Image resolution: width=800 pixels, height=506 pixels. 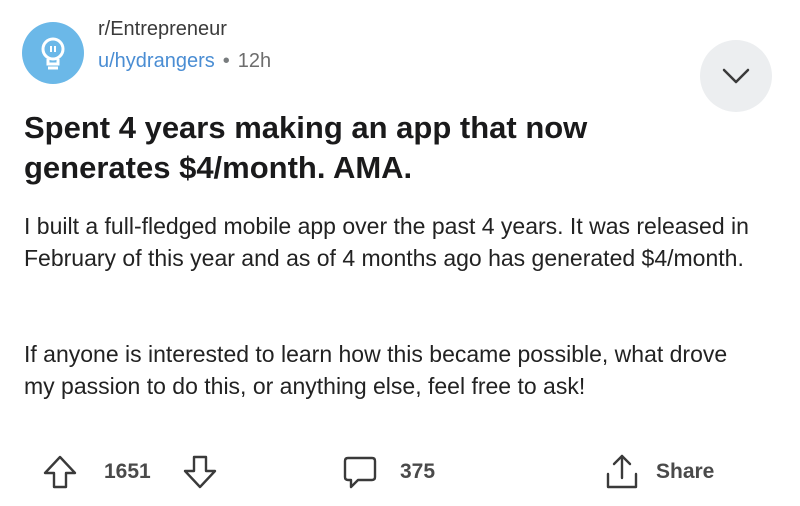 What do you see at coordinates (418, 471) in the screenshot?
I see `comment-count: 375` at bounding box center [418, 471].